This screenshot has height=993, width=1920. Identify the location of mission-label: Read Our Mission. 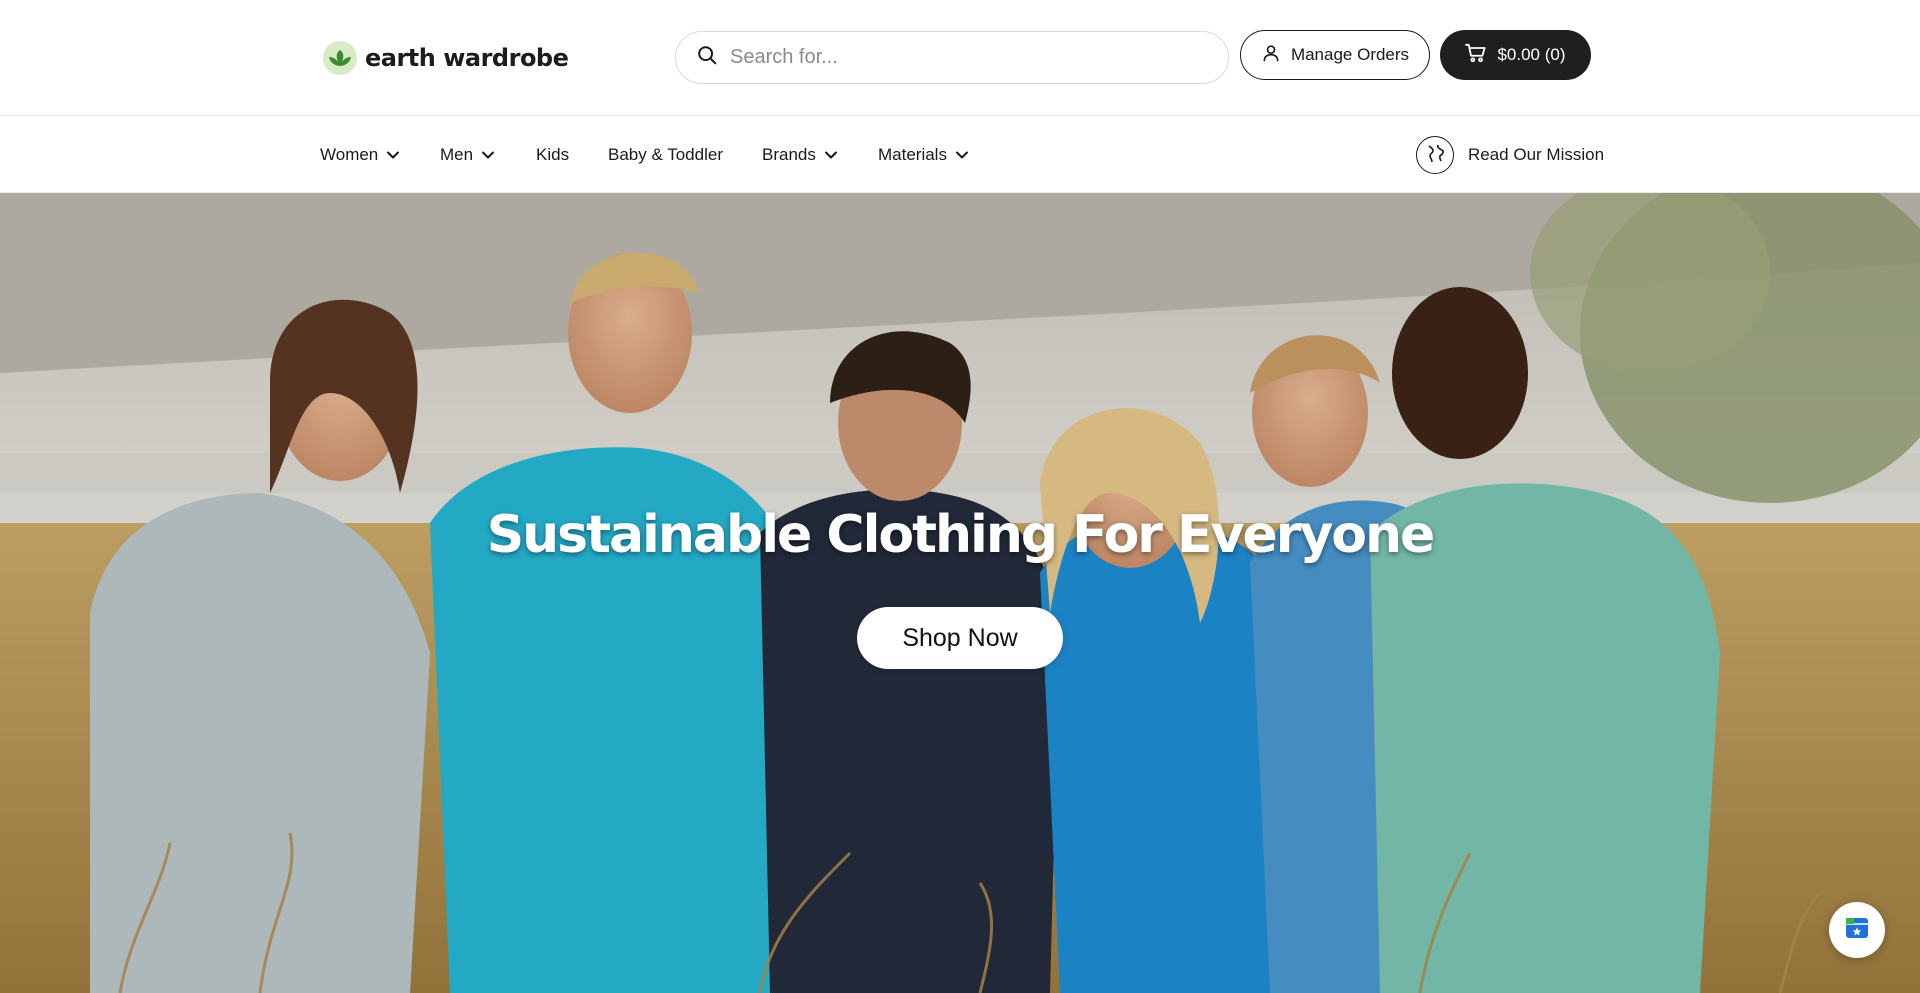
(1536, 154).